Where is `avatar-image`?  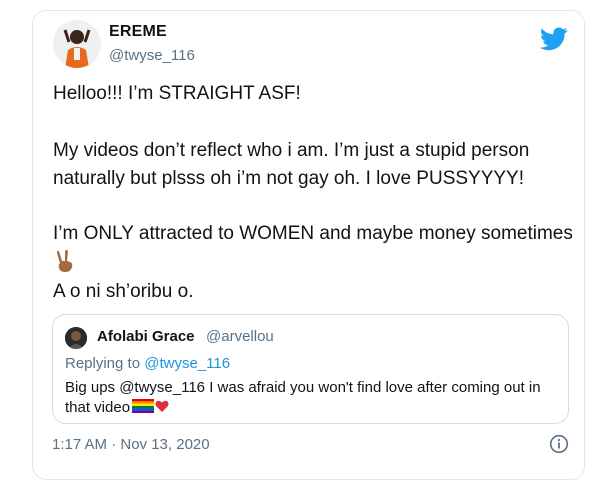
avatar-image is located at coordinates (77, 44).